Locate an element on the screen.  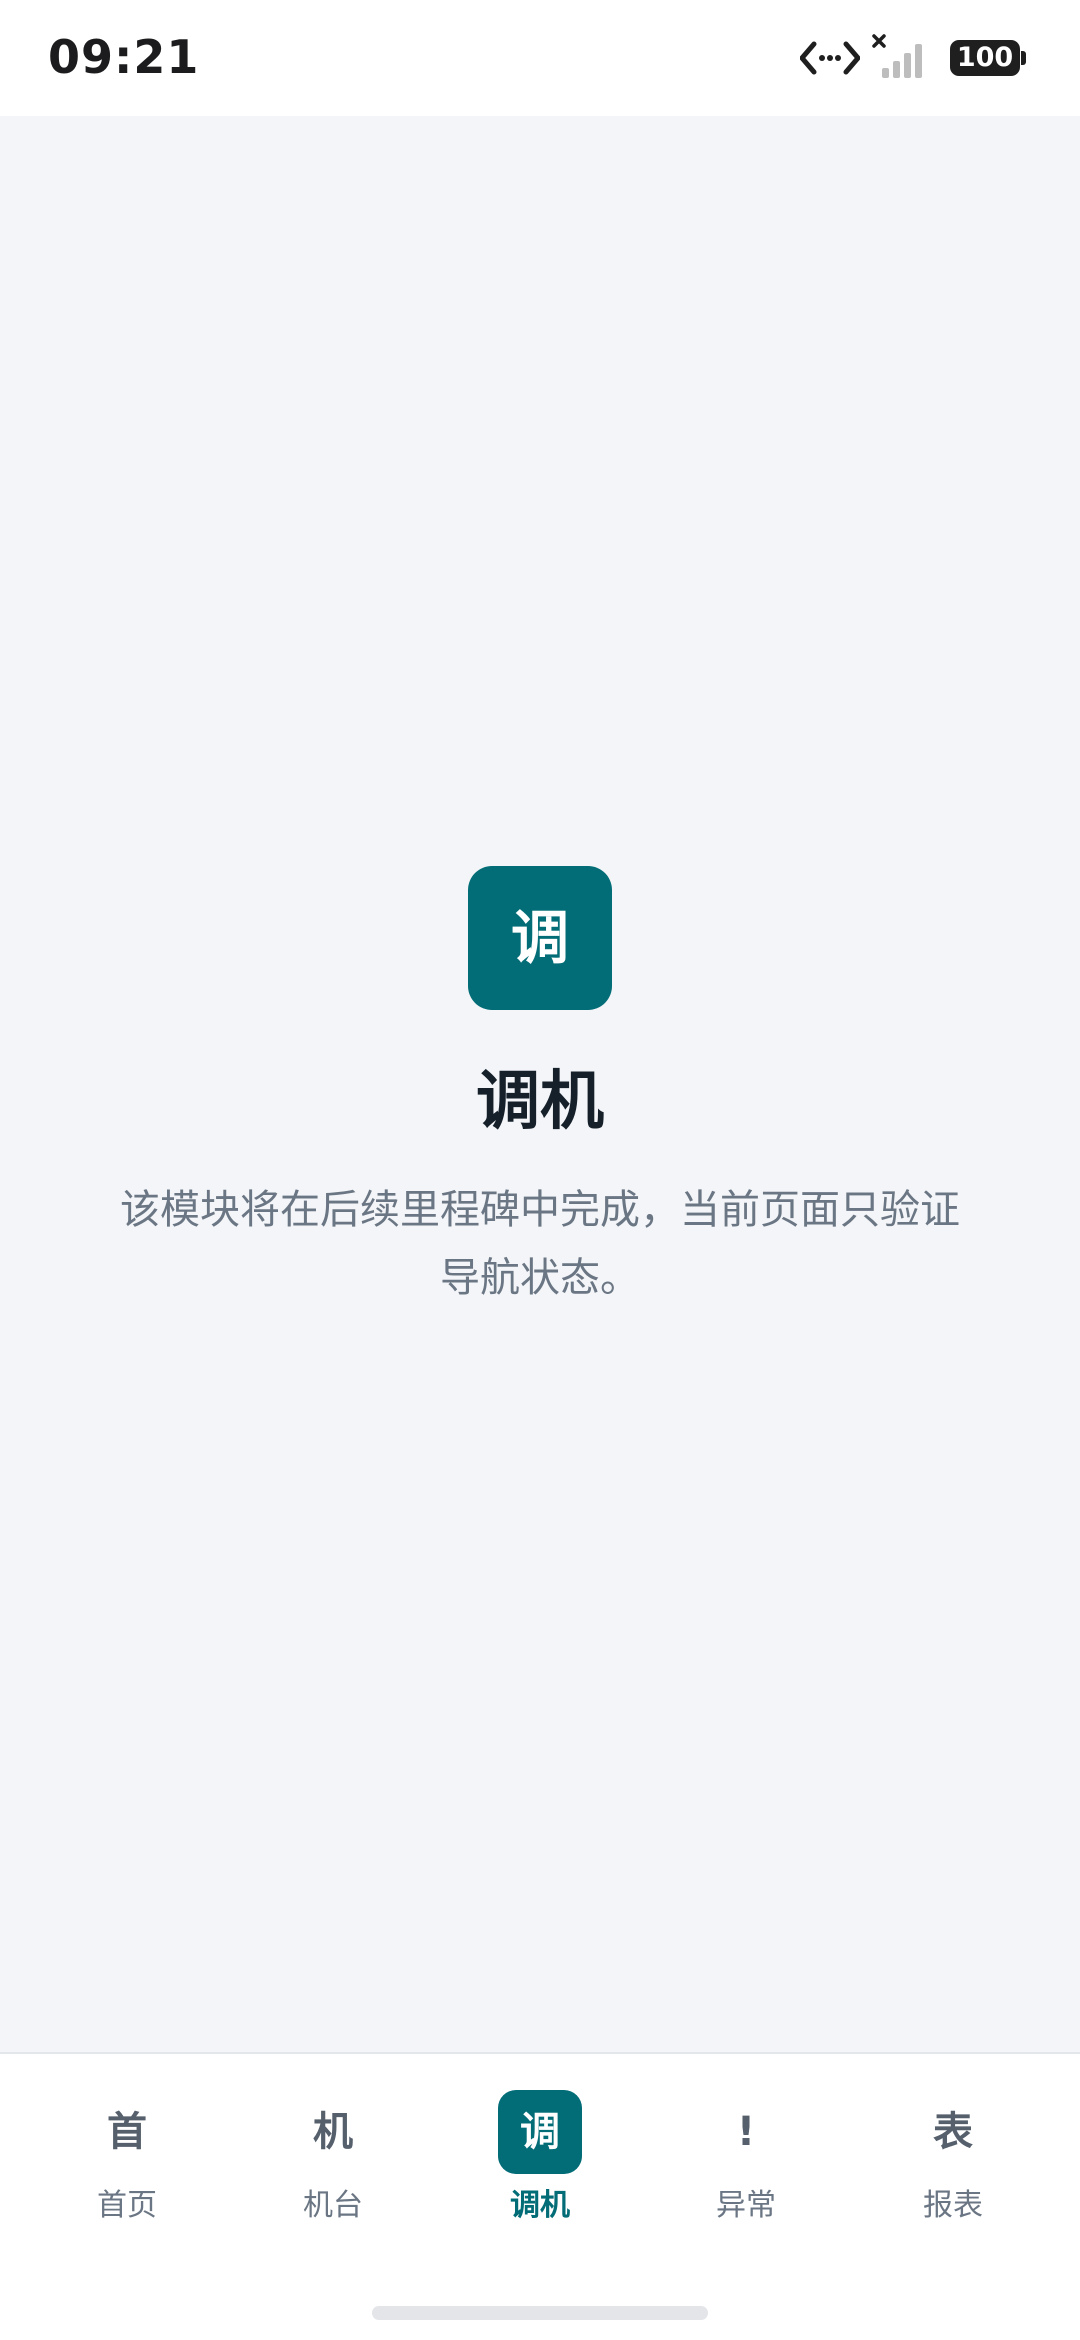
tuning-icon: 调 is located at coordinates (540, 2132).